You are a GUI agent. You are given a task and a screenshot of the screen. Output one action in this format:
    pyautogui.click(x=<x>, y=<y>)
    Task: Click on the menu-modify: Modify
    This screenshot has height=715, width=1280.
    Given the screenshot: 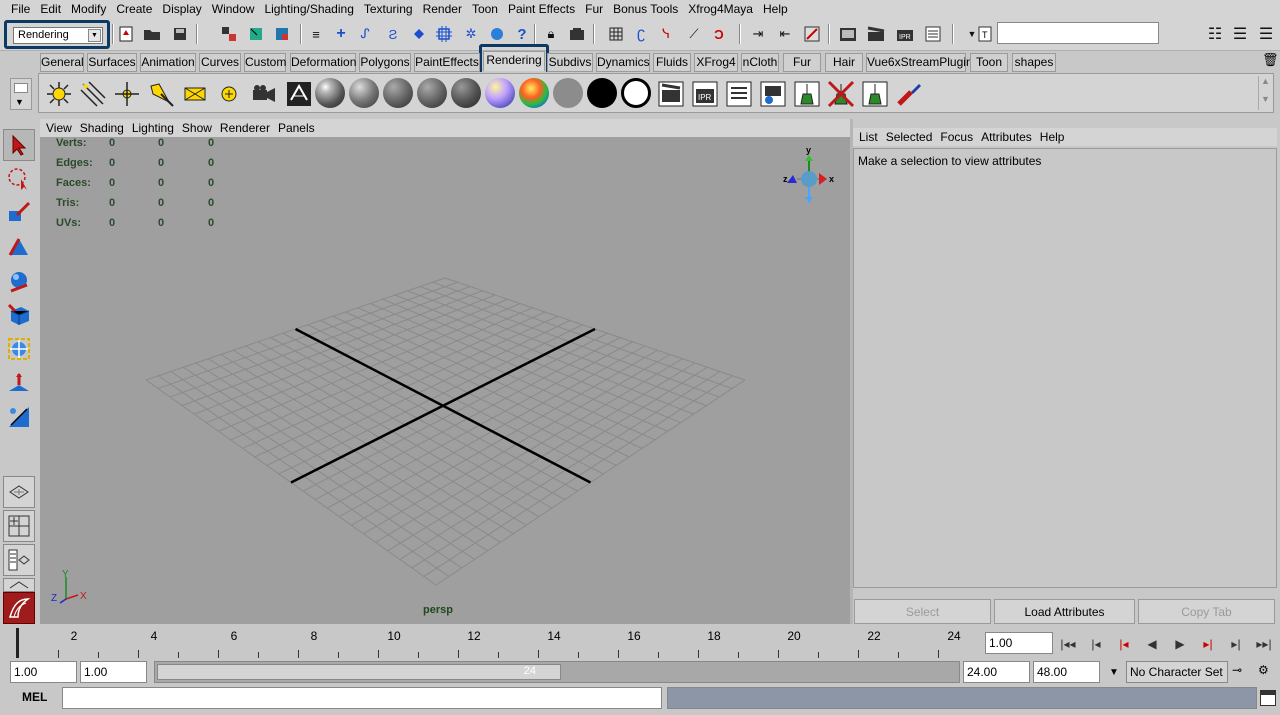 What is the action you would take?
    pyautogui.click(x=88, y=9)
    